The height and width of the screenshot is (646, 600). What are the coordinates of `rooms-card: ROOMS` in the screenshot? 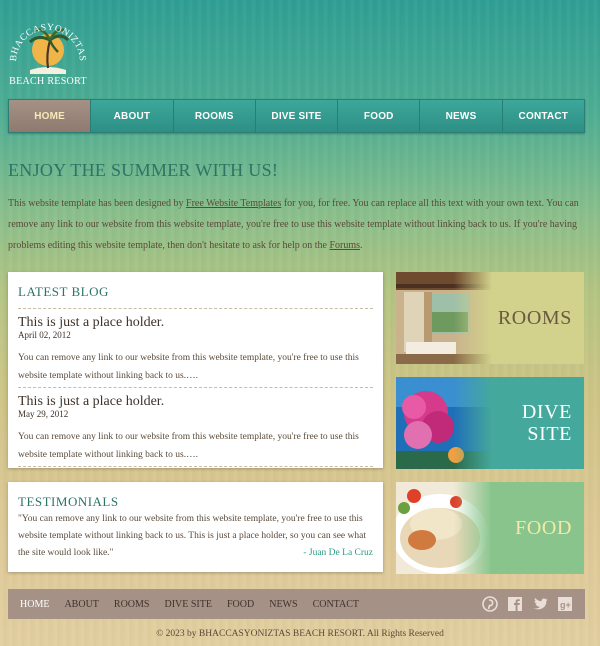 It's located at (490, 318).